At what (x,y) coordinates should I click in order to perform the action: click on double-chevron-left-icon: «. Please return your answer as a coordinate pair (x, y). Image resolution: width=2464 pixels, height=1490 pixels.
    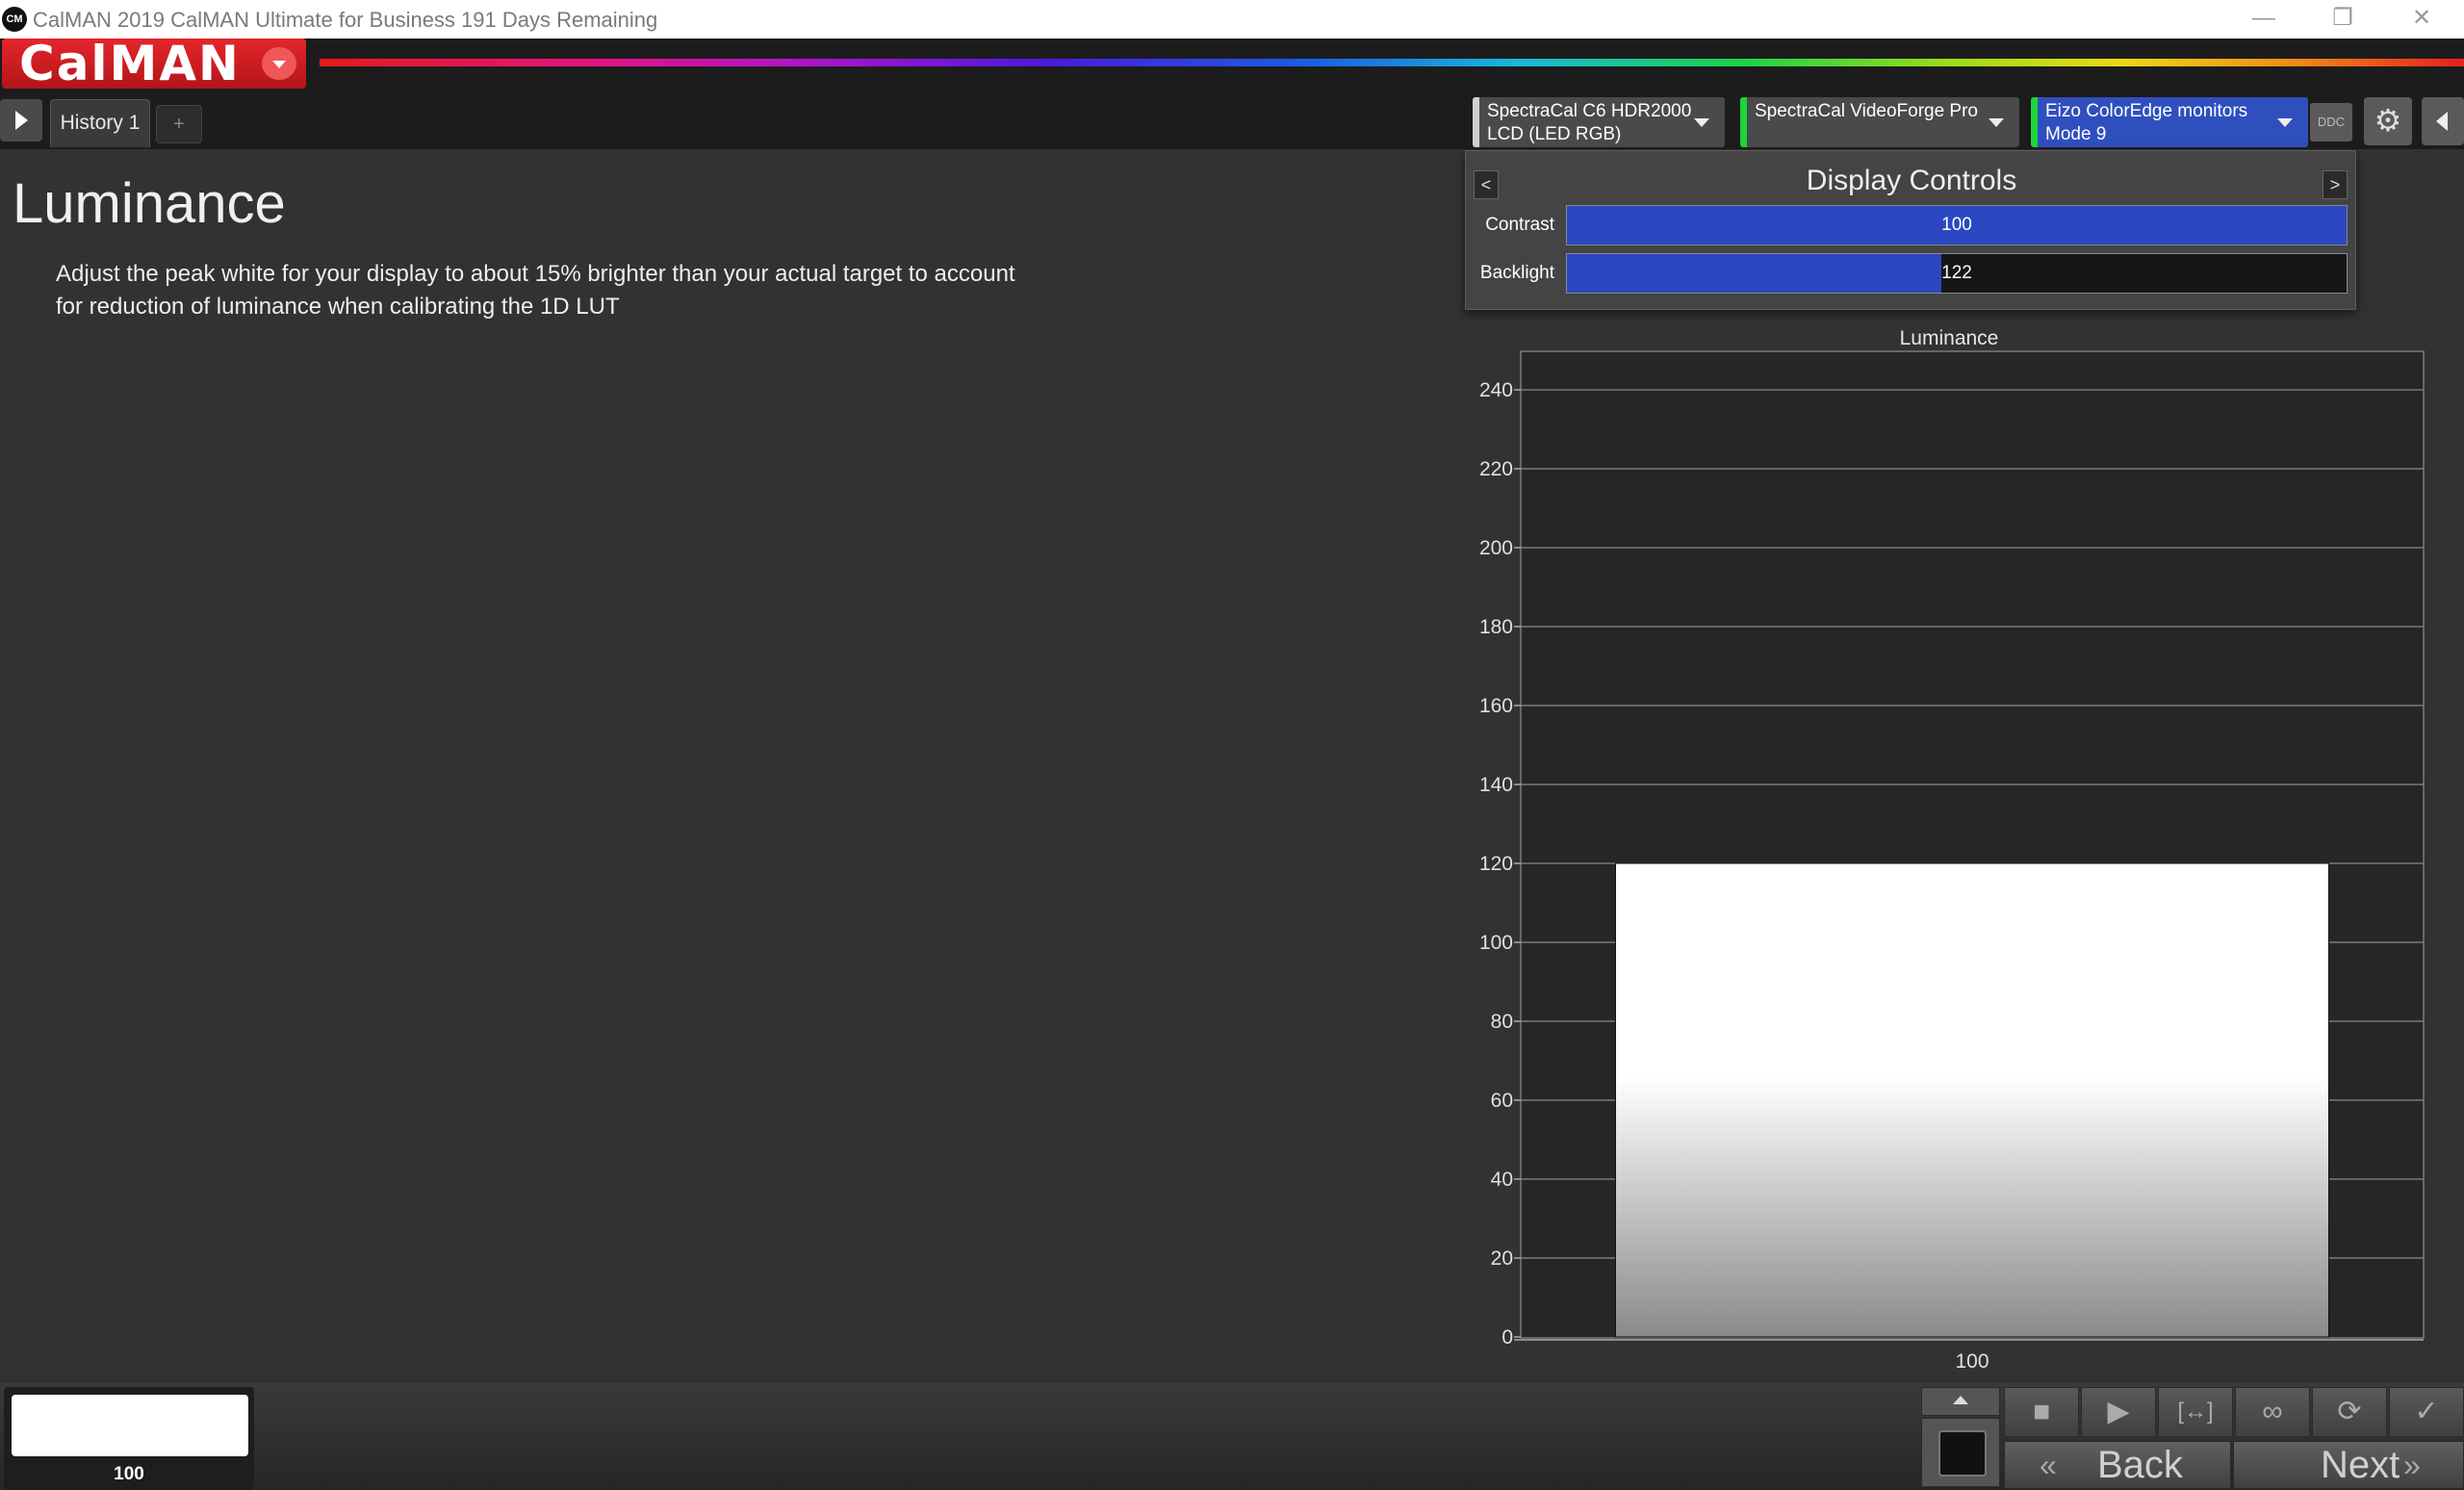
    Looking at the image, I should click on (2048, 1465).